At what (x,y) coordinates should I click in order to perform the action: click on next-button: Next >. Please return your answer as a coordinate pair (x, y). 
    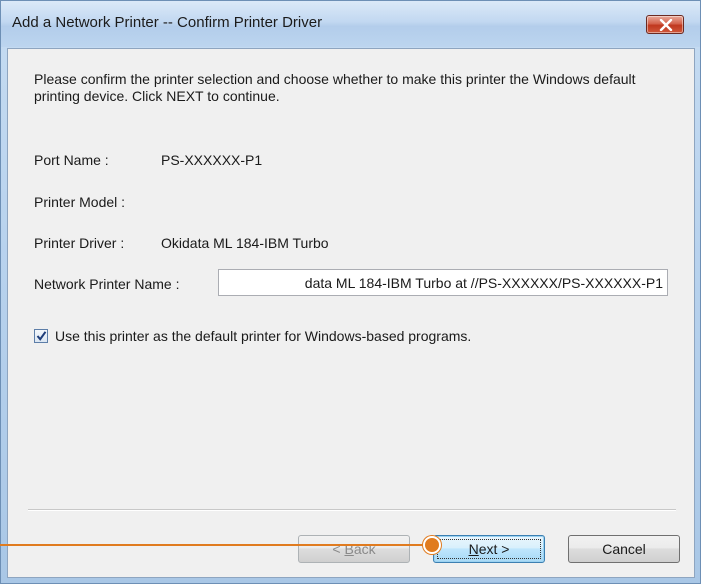
    Looking at the image, I should click on (489, 549).